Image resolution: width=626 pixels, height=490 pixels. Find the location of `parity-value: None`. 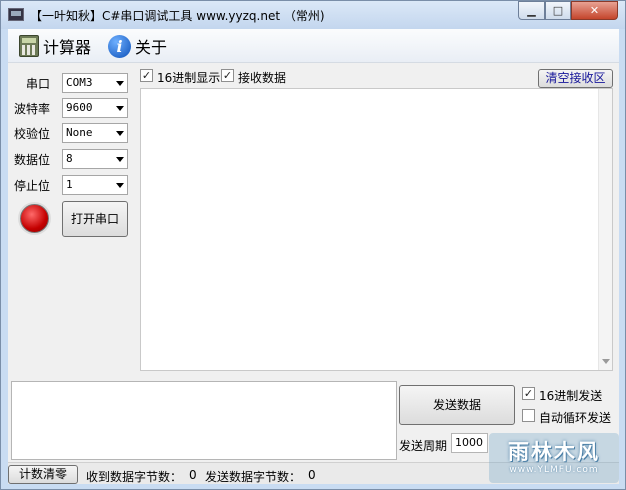

parity-value: None is located at coordinates (79, 132).